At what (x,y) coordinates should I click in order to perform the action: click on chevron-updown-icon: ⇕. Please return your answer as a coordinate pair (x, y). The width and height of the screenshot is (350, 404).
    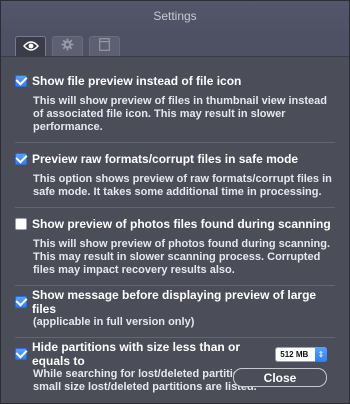
    Looking at the image, I should click on (321, 354).